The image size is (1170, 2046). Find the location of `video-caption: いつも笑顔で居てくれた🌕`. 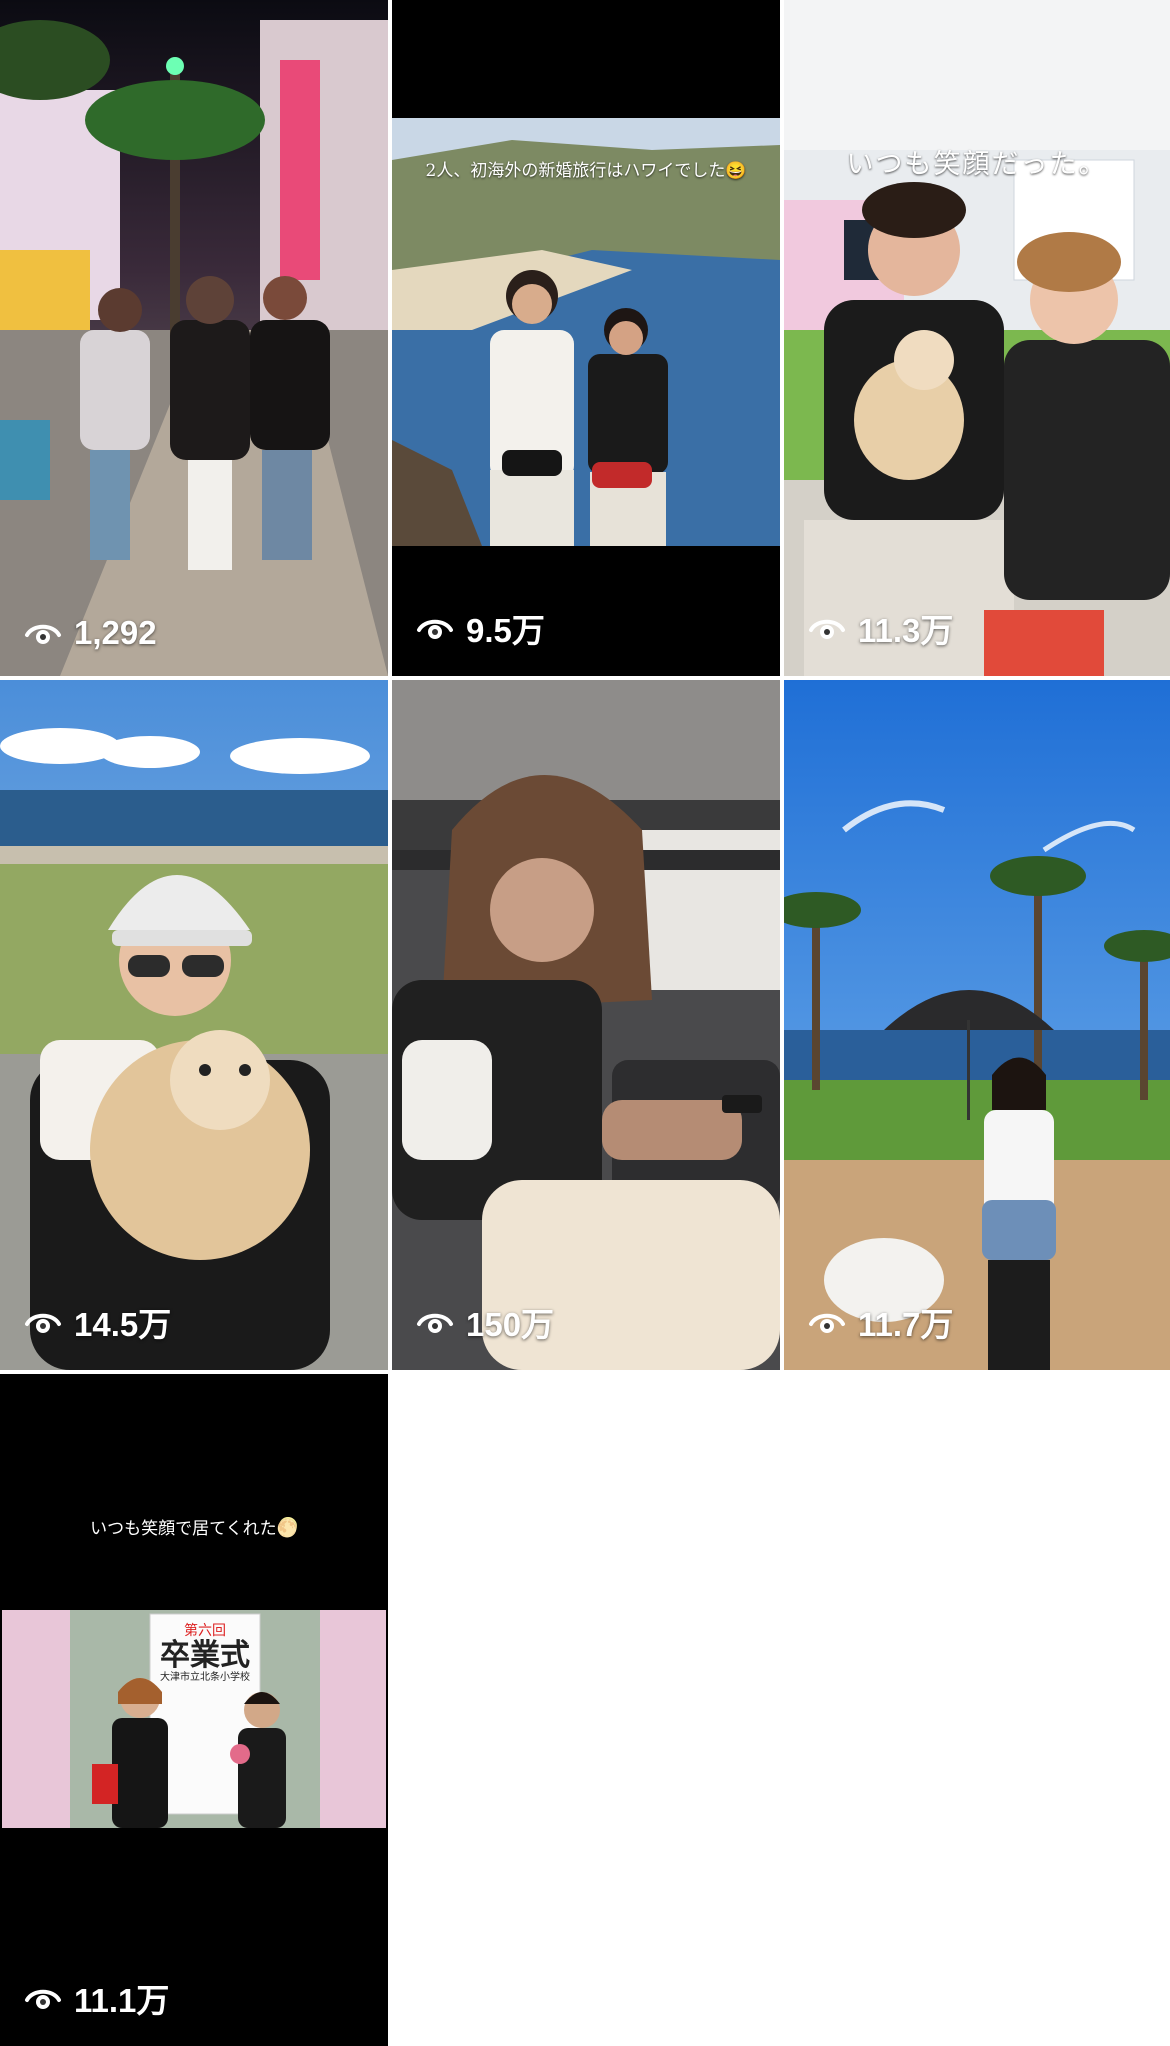

video-caption: いつも笑顔で居てくれた🌕 is located at coordinates (194, 1529).